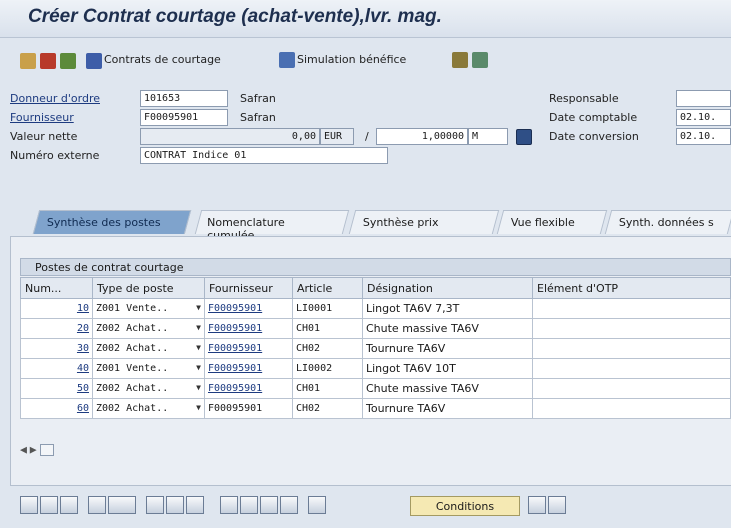  I want to click on select-all-icon, so click(49, 505).